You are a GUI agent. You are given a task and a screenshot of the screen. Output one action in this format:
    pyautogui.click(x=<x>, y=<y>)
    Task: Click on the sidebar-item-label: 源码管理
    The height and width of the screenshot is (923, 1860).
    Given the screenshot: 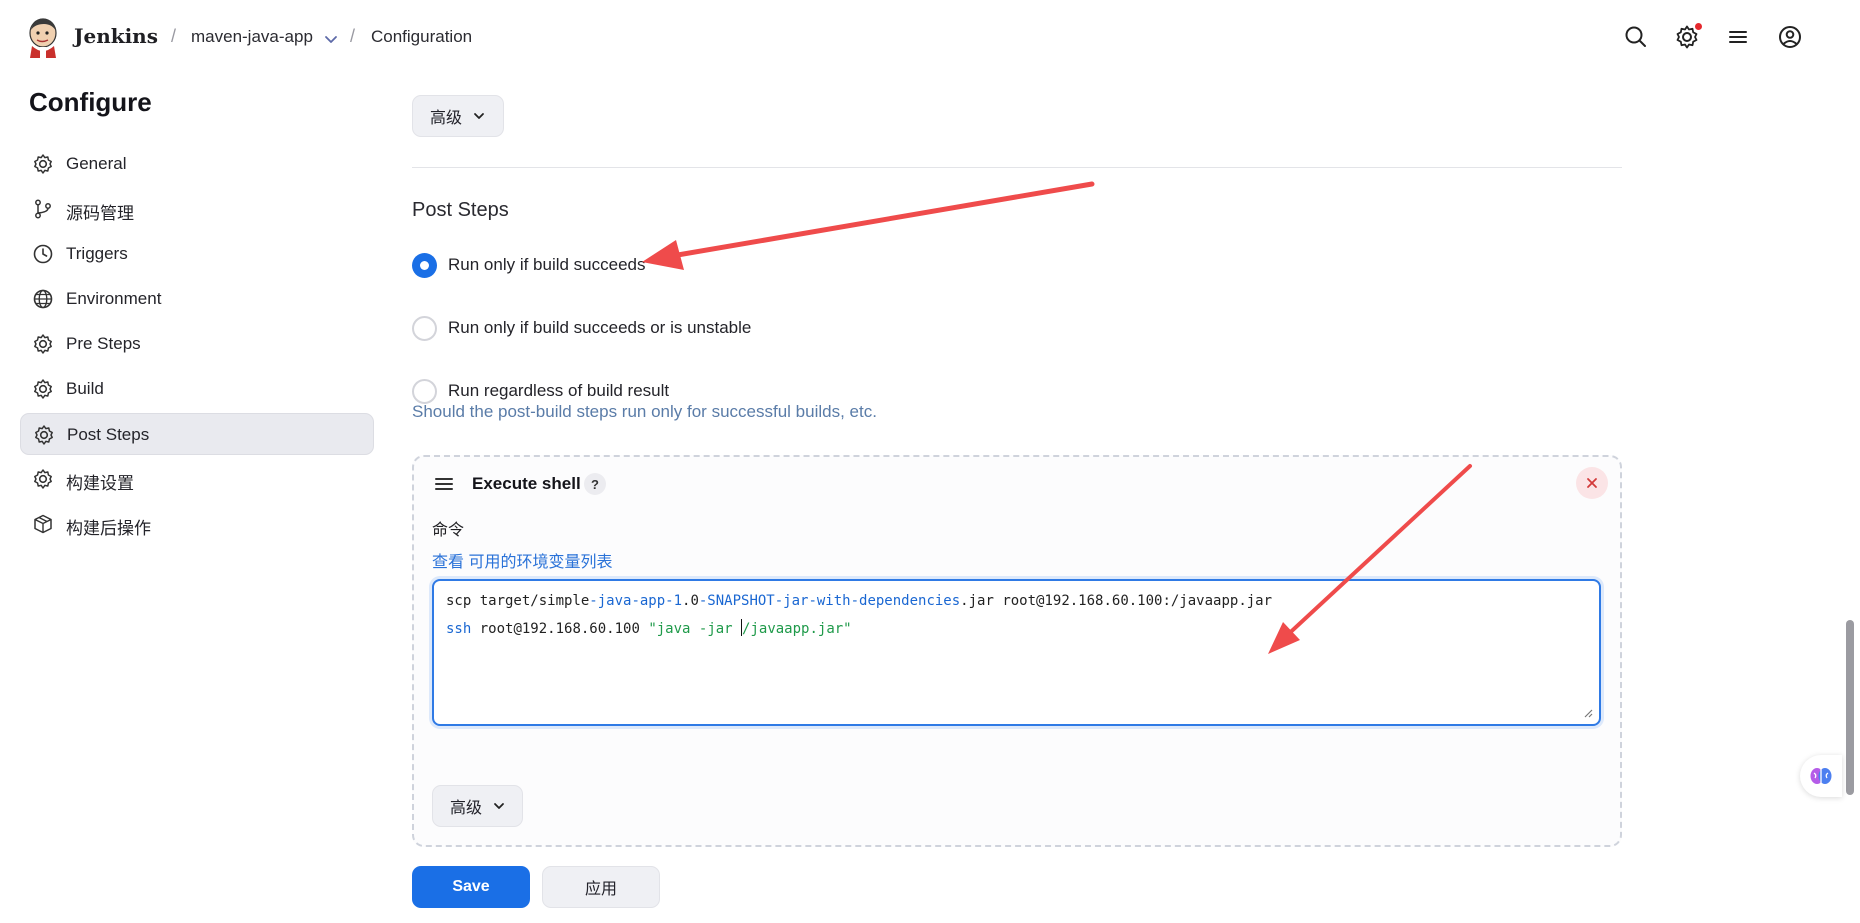 What is the action you would take?
    pyautogui.click(x=100, y=213)
    